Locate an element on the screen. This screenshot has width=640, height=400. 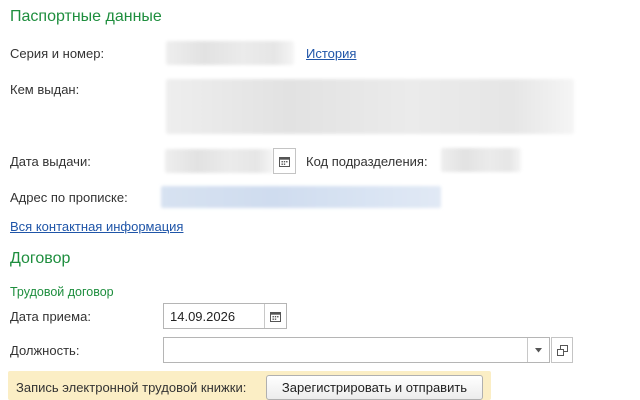
series-number-label: Серия и номер: is located at coordinates (57, 53).